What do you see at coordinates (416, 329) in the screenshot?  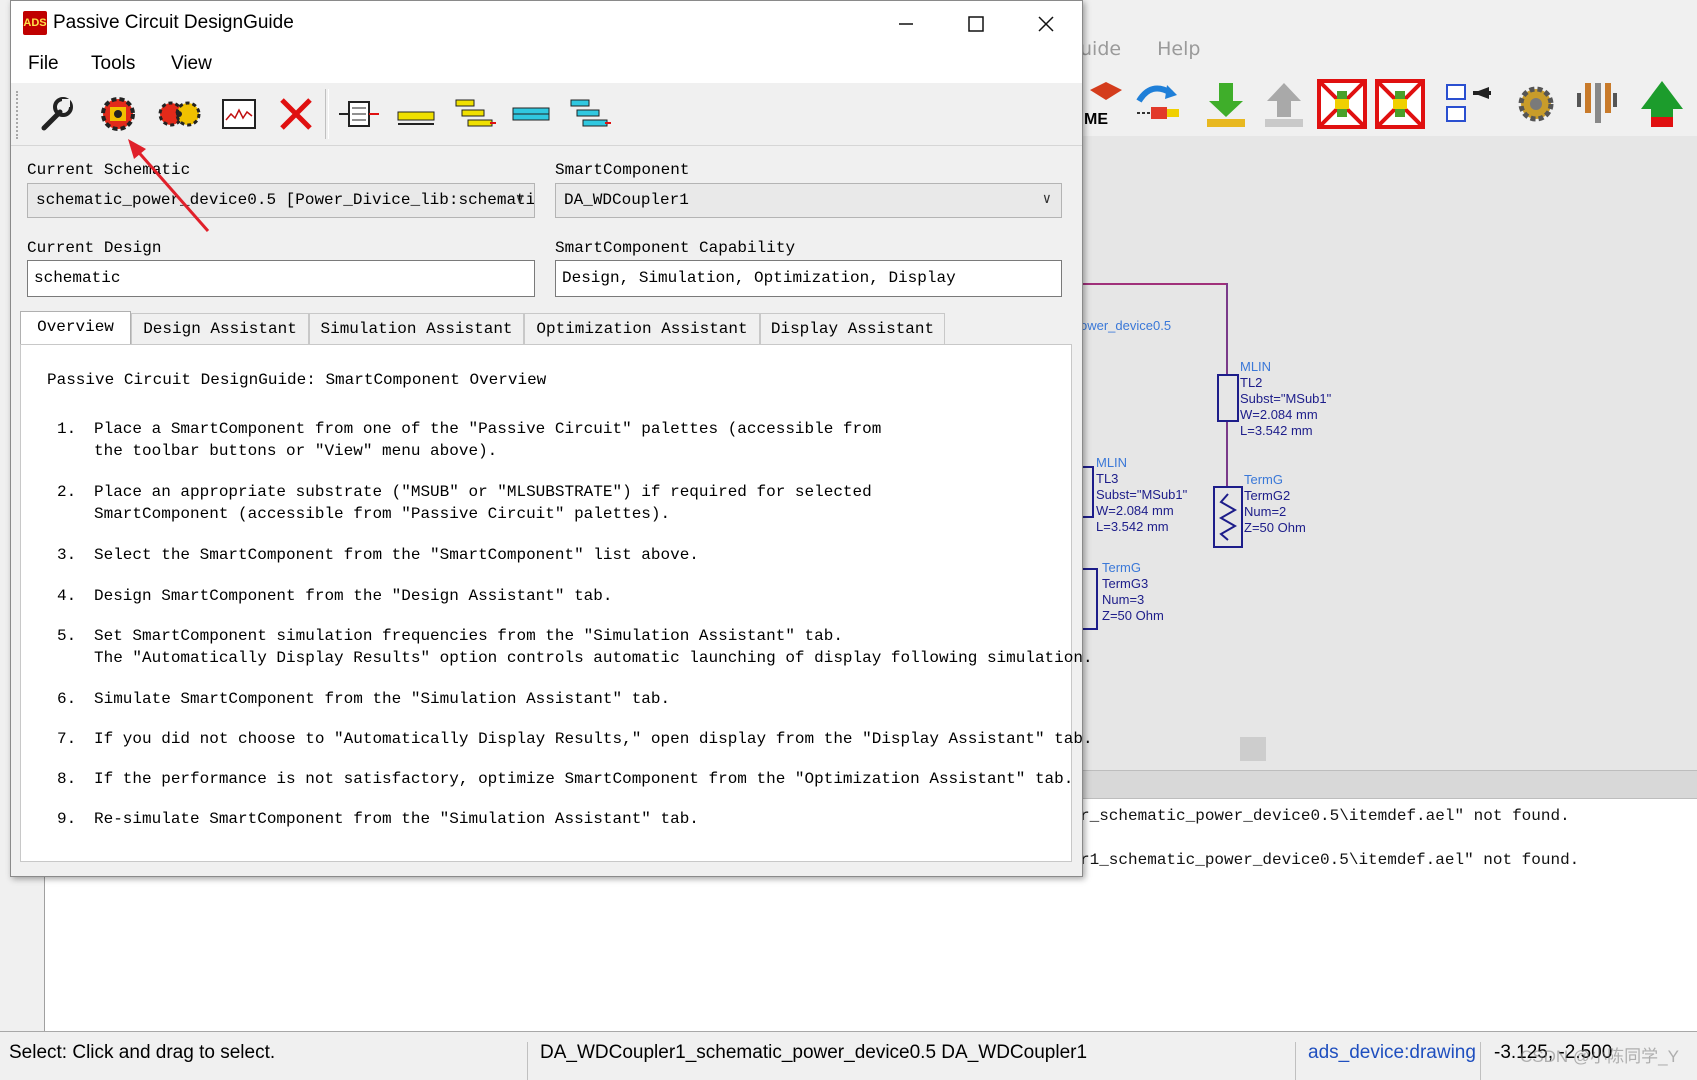 I see `tab-simulation-assistant: Simulation Assistant` at bounding box center [416, 329].